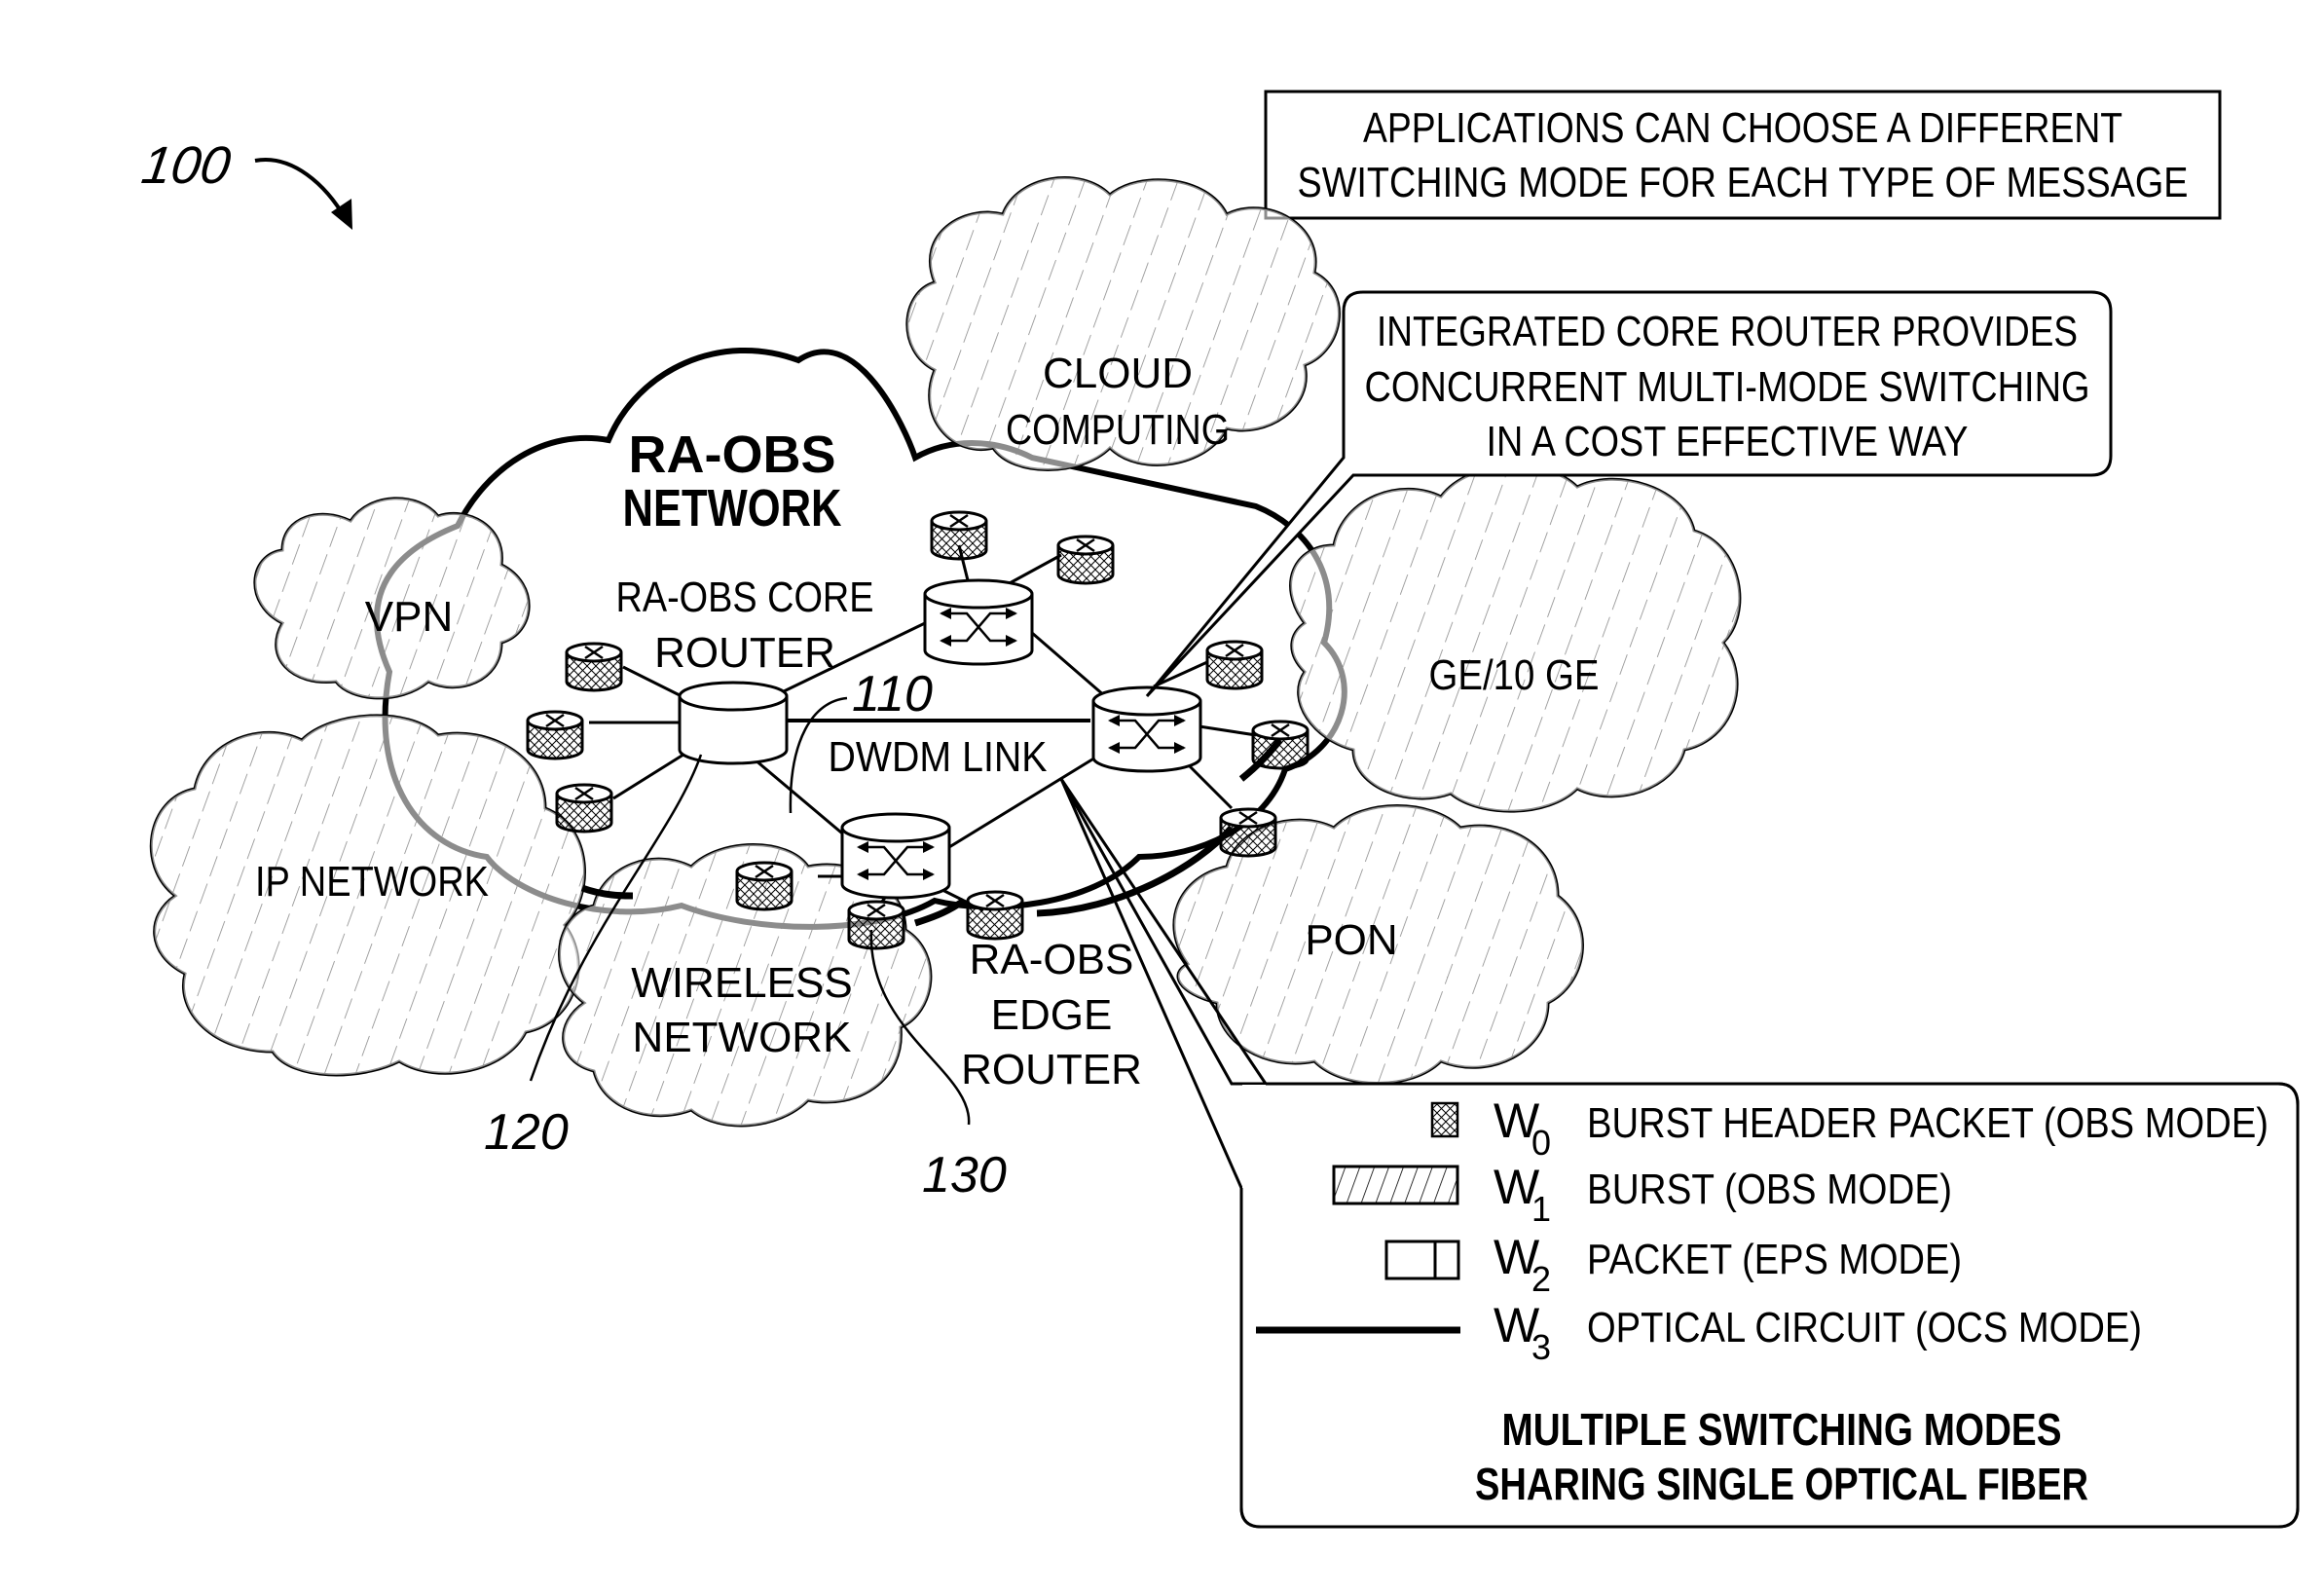  I want to click on legend-subscript: 0, so click(1541, 1143).